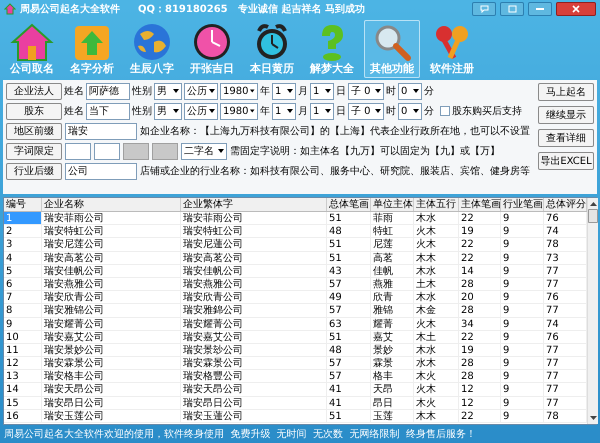 This screenshot has height=443, width=600. I want to click on table-row: 14 瑞安天昂公司 瑞安天昂公司 41 天昂 火木 12 9 77, so click(295, 390).